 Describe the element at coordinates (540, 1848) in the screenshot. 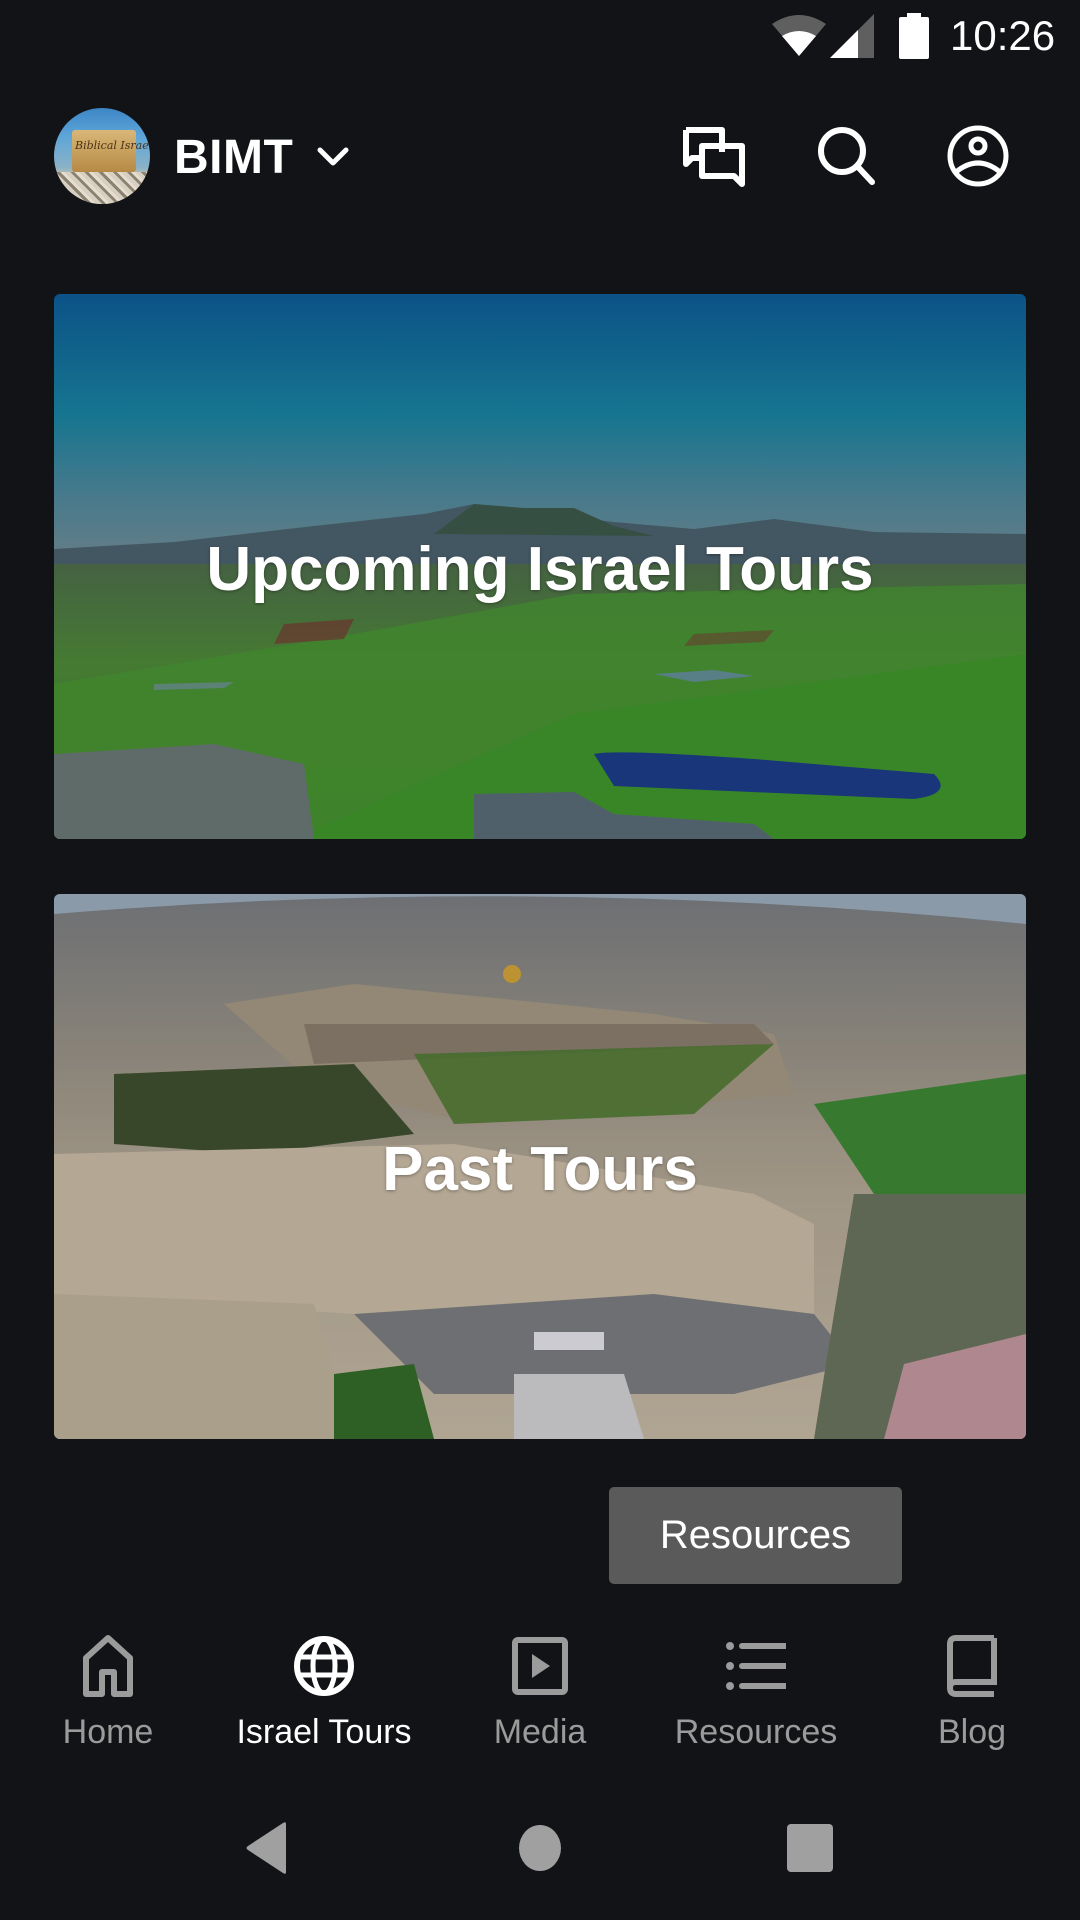

I see `home-circle-icon` at that location.